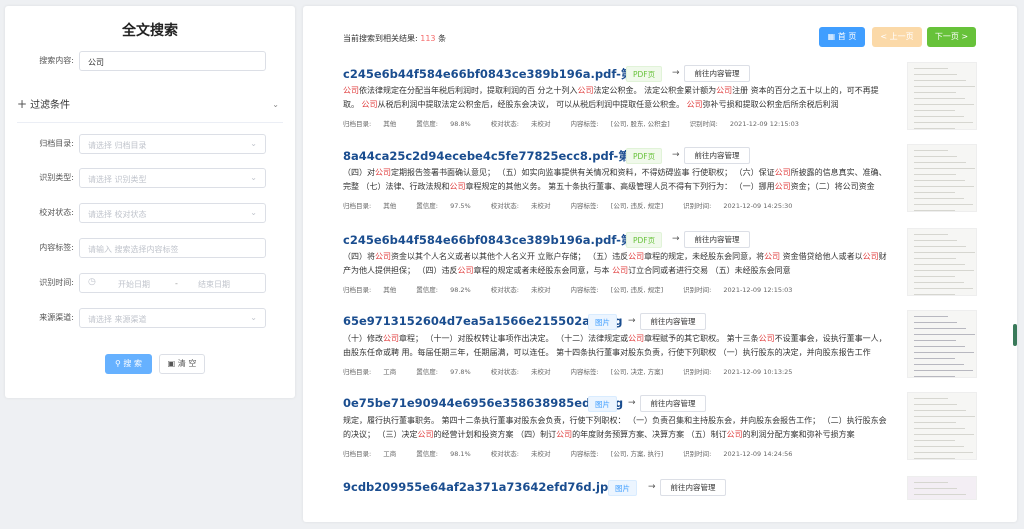 The image size is (1024, 529). I want to click on clear-button-label: 清 空, so click(187, 363).